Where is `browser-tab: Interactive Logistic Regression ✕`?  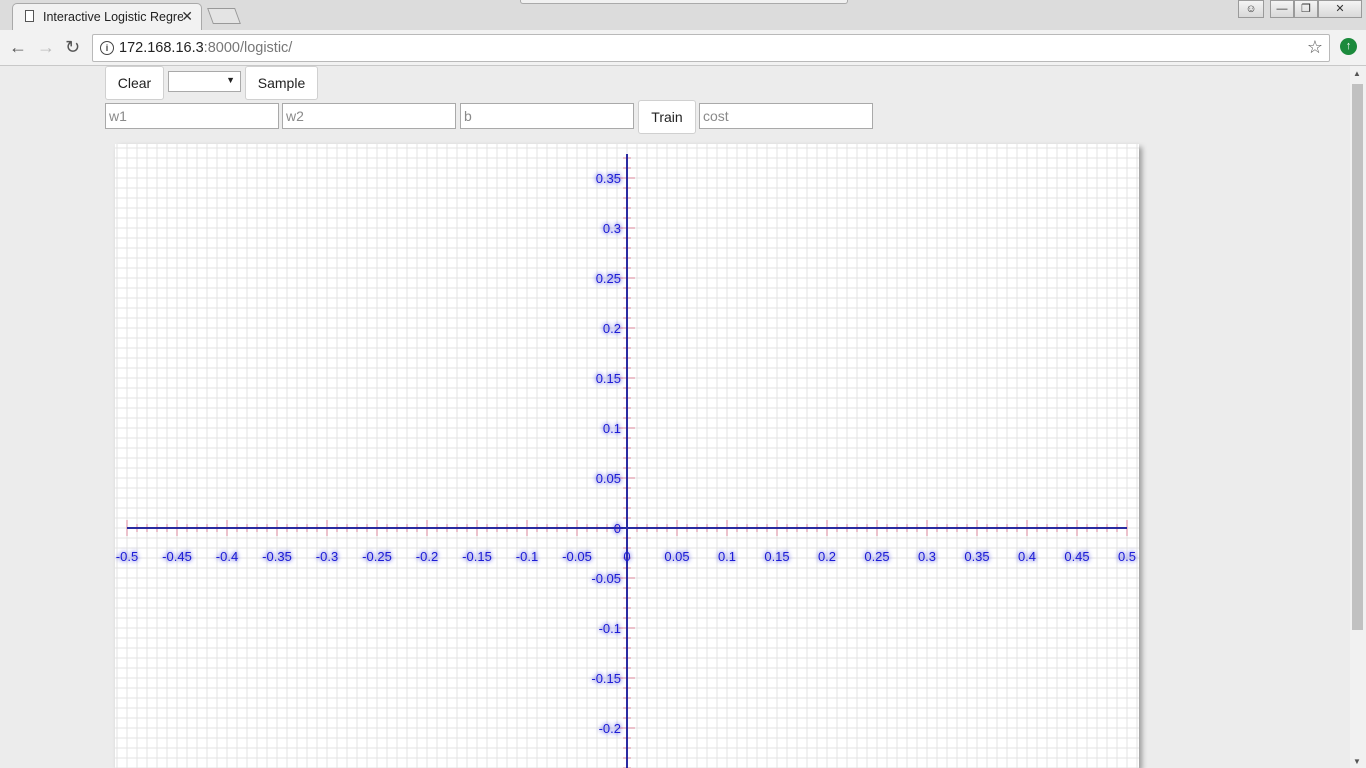
browser-tab: Interactive Logistic Regression ✕ is located at coordinates (107, 16).